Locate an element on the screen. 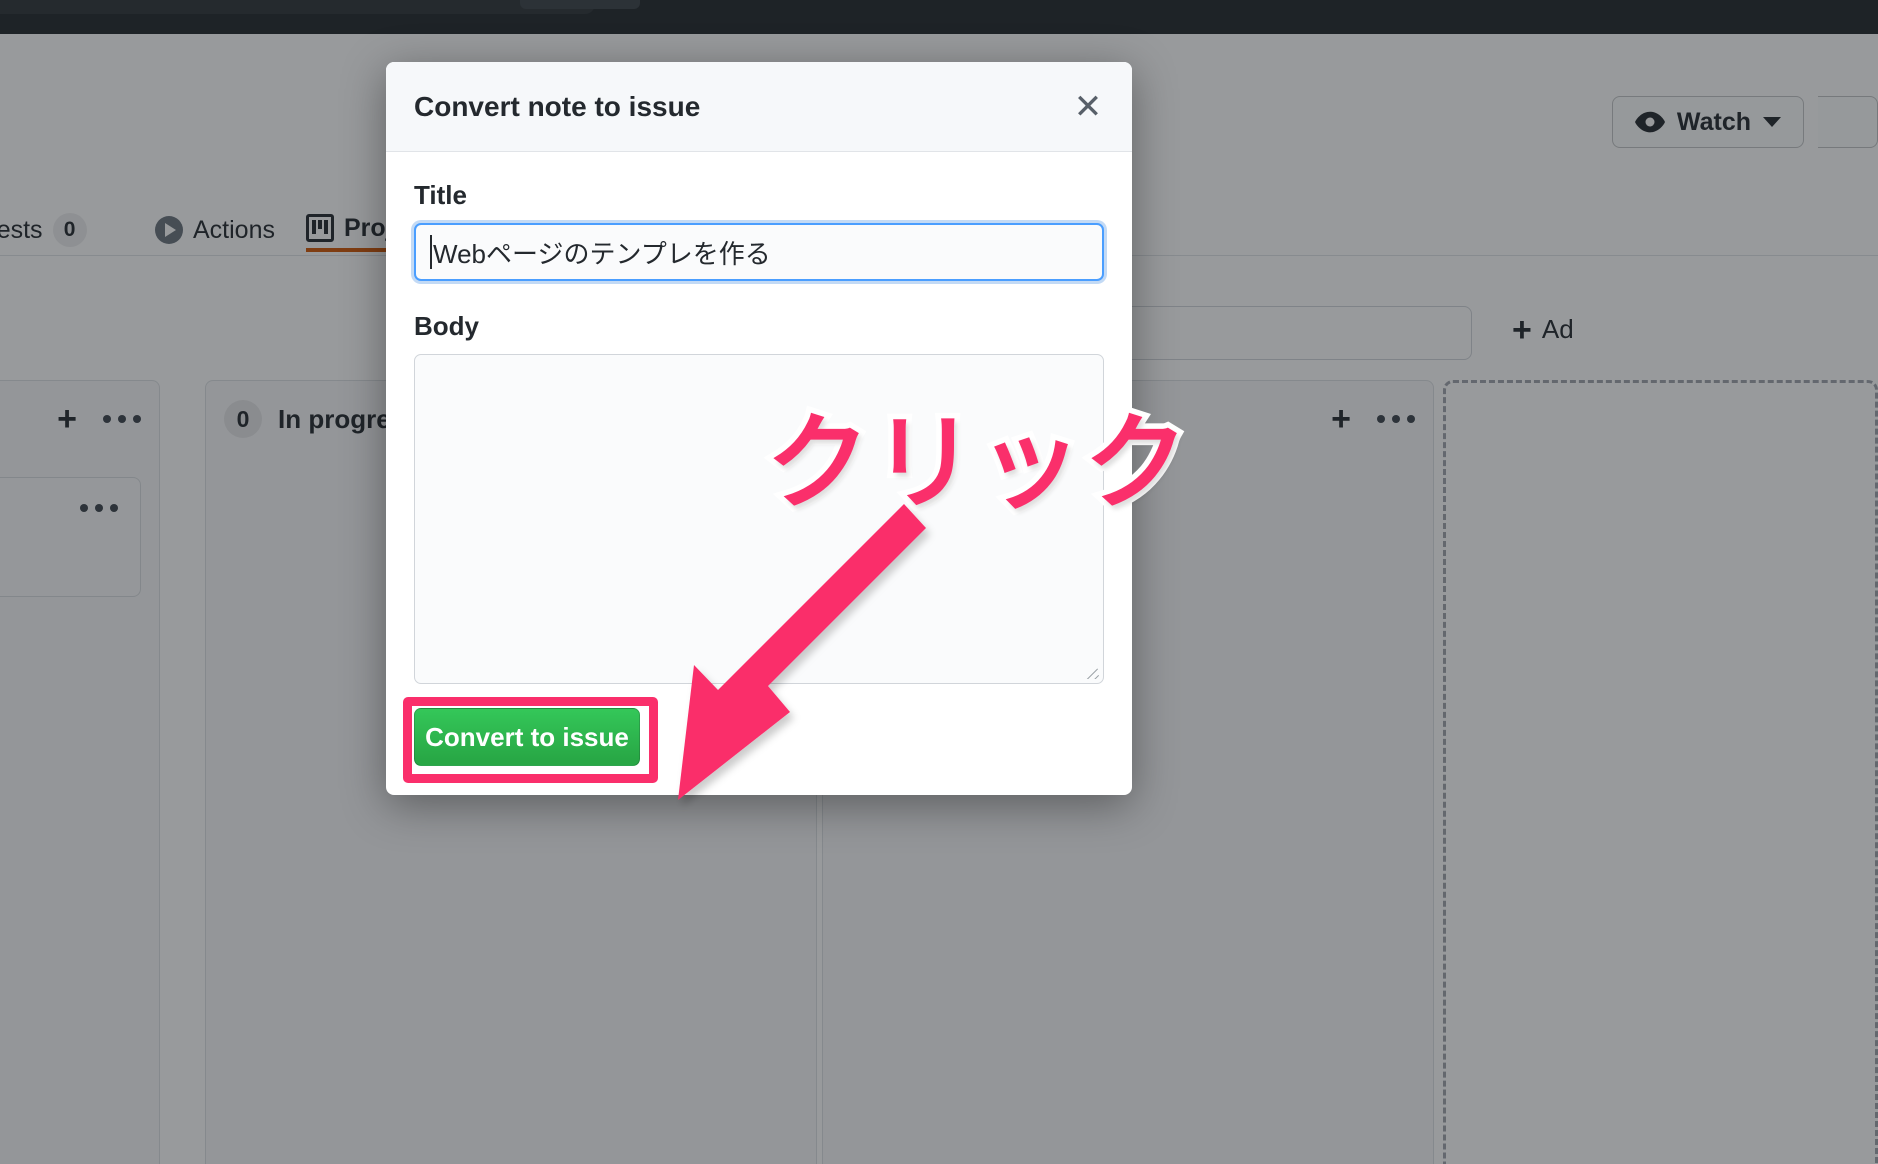 The height and width of the screenshot is (1164, 1878). title-input: Webページのテンプレを作る is located at coordinates (759, 252).